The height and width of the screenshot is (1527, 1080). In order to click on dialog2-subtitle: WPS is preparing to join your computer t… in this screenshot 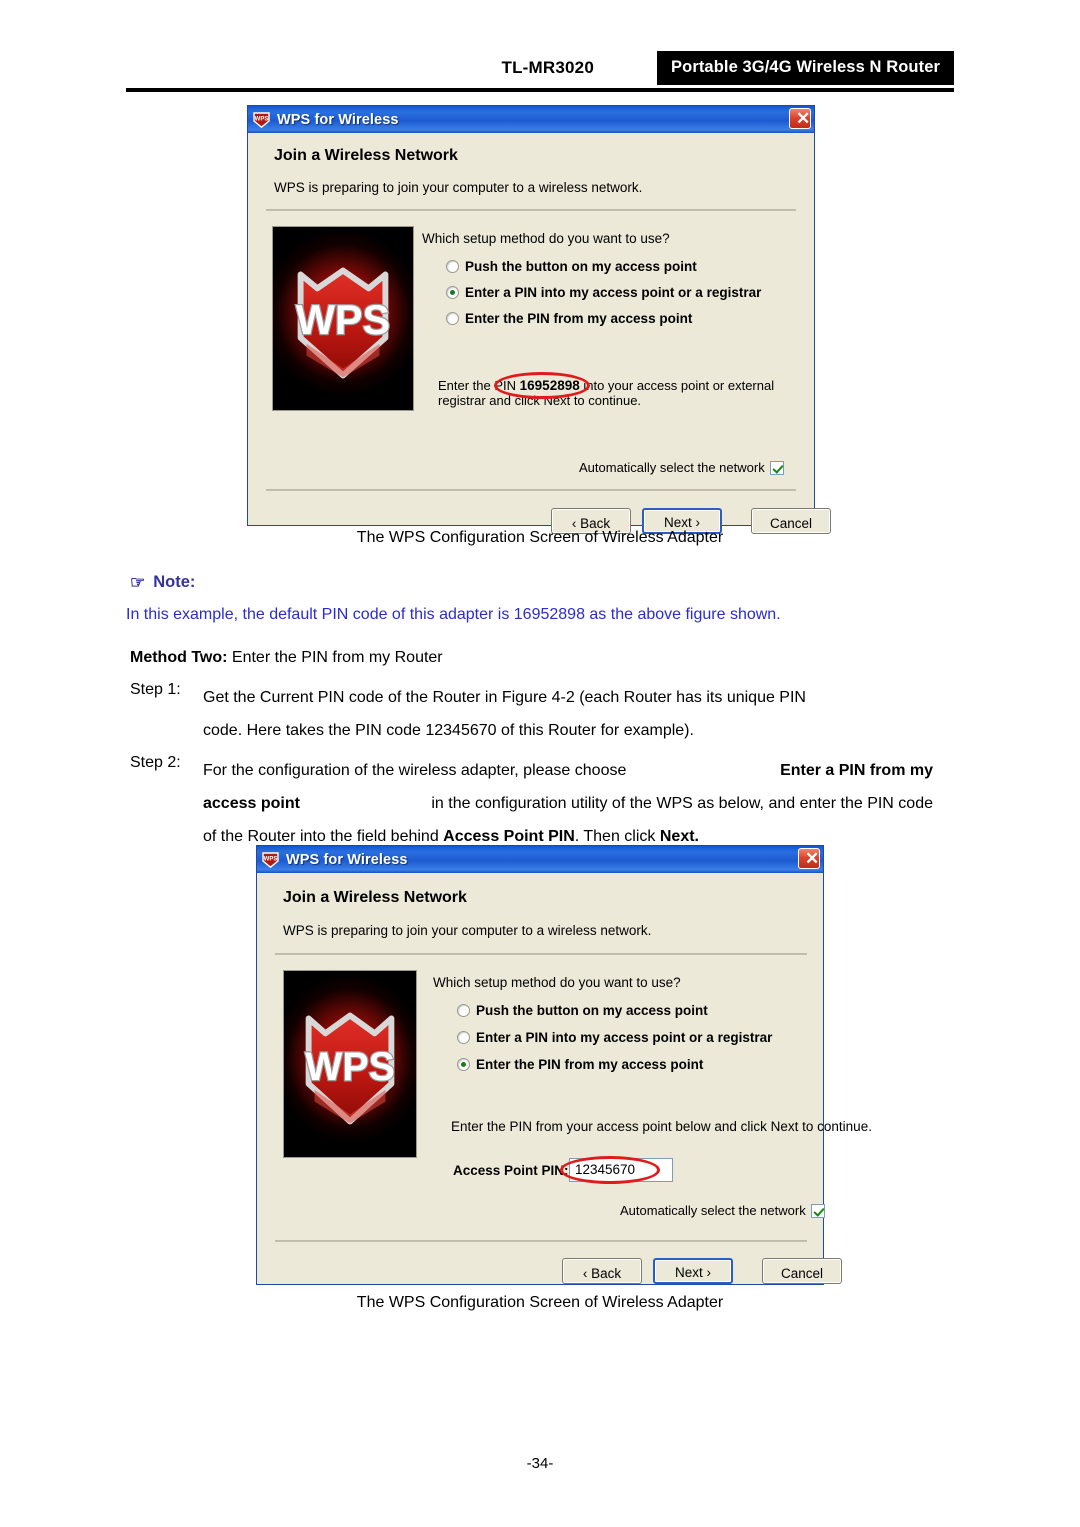, I will do `click(467, 930)`.